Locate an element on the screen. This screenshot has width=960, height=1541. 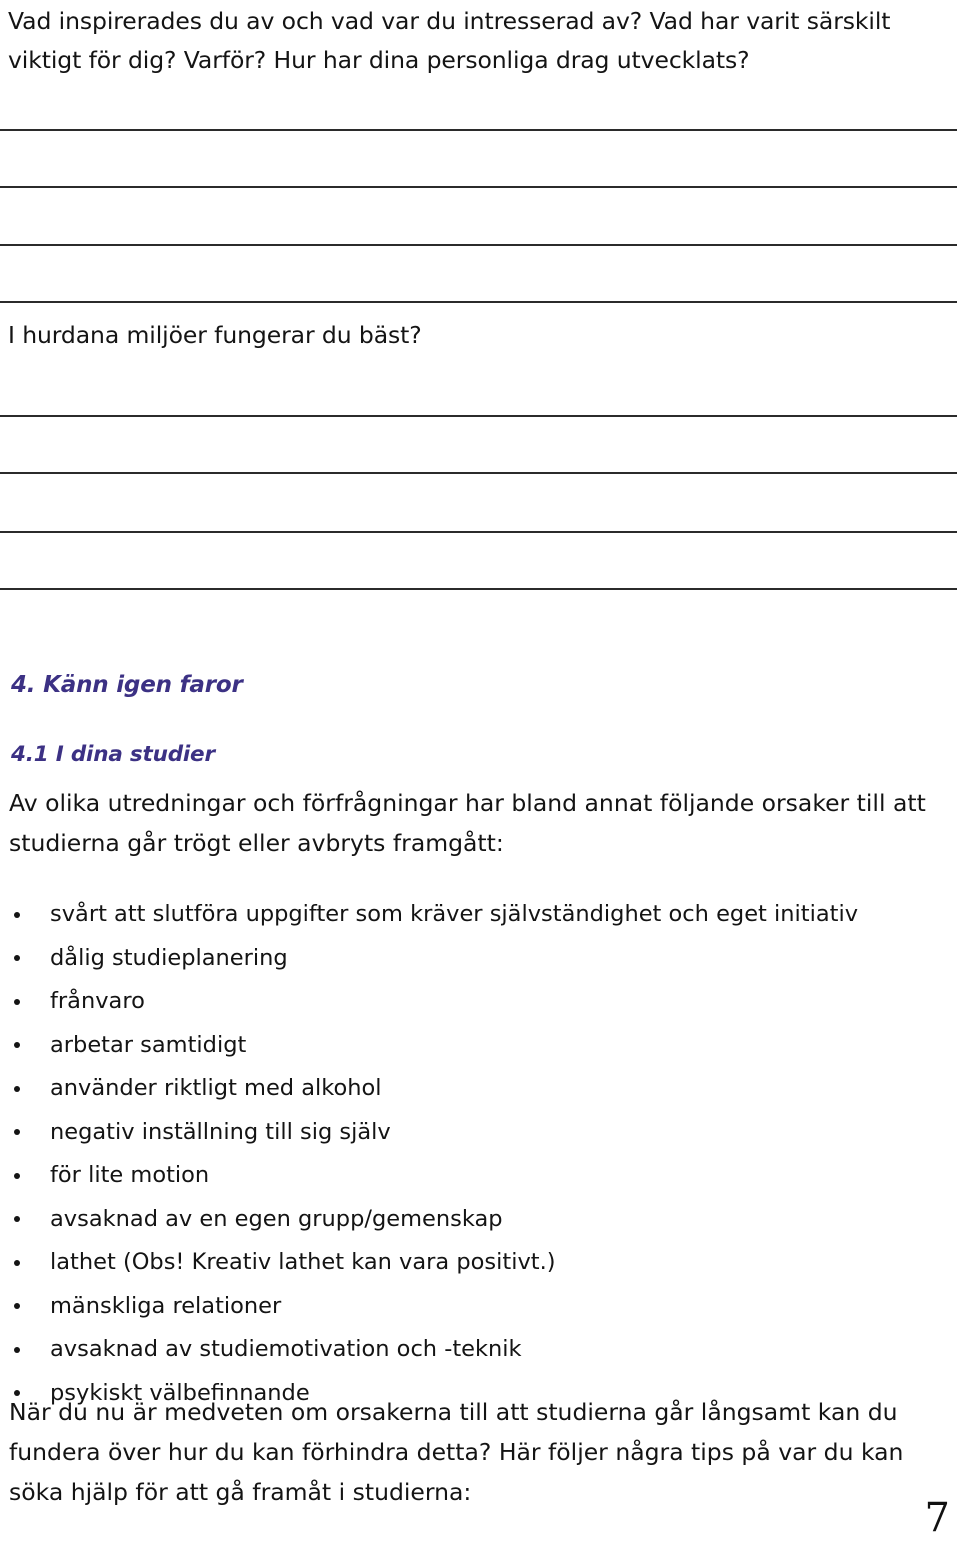
list-item-label: arbetar samtidigt is located at coordinates (148, 1044).